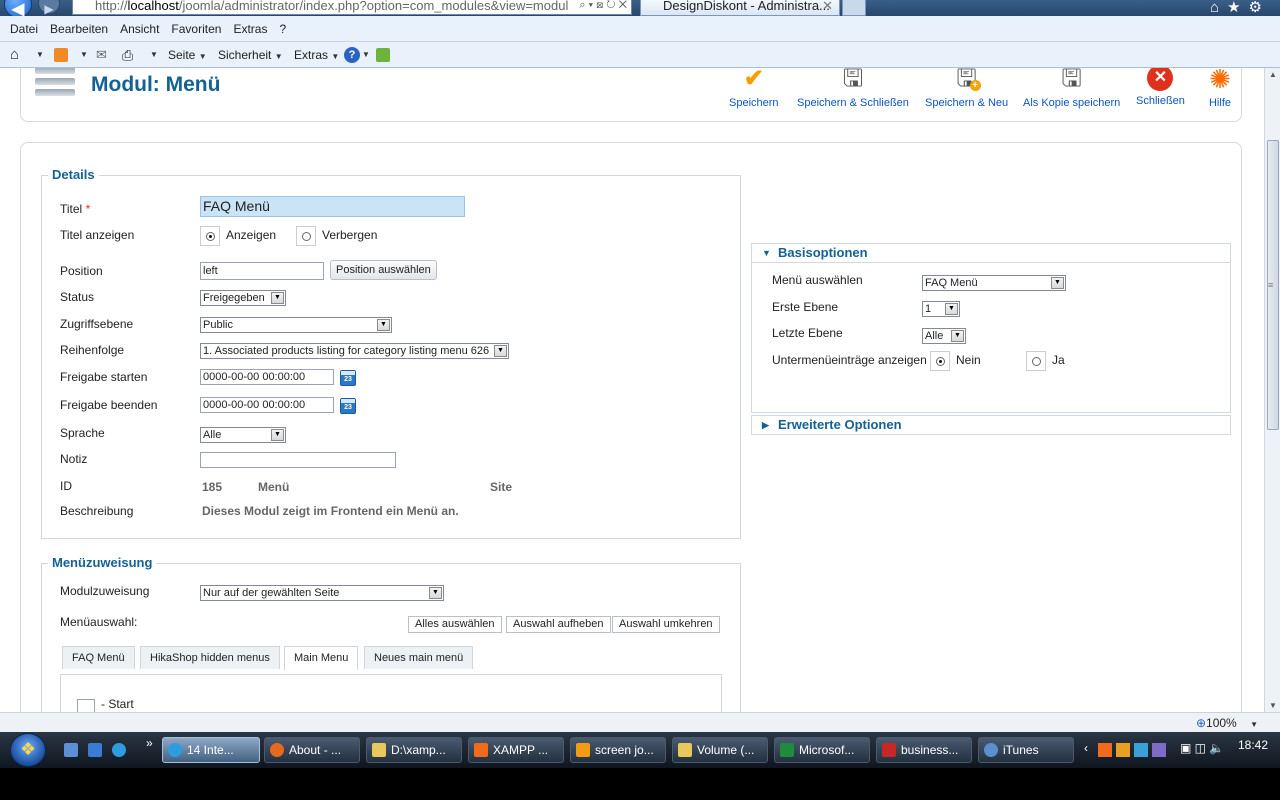 The height and width of the screenshot is (800, 1280). What do you see at coordinates (1272, 390) in the screenshot?
I see `vertical-scrollbar: ▲ ≡ ▼` at bounding box center [1272, 390].